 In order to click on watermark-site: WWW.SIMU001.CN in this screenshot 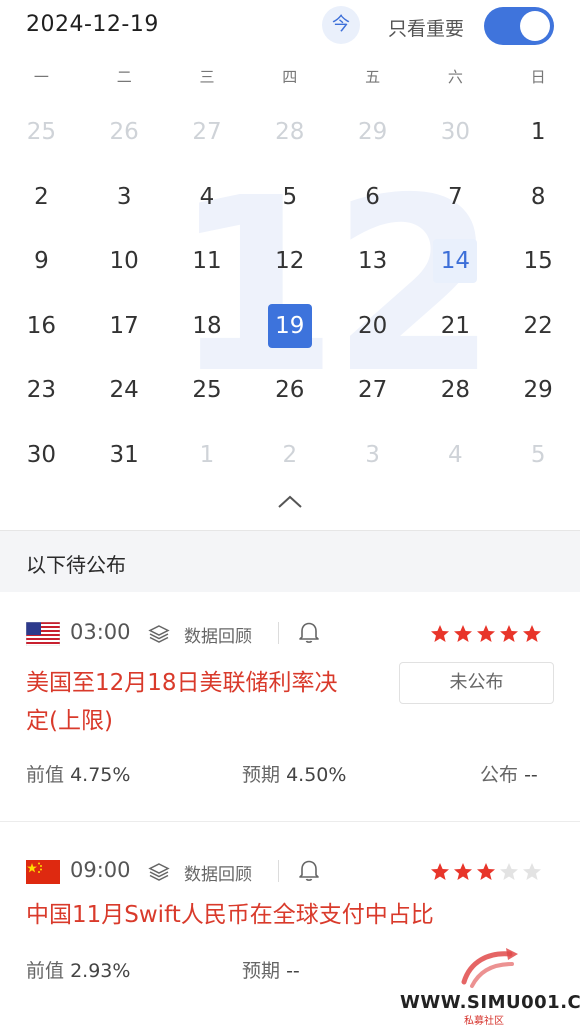, I will do `click(490, 1002)`.